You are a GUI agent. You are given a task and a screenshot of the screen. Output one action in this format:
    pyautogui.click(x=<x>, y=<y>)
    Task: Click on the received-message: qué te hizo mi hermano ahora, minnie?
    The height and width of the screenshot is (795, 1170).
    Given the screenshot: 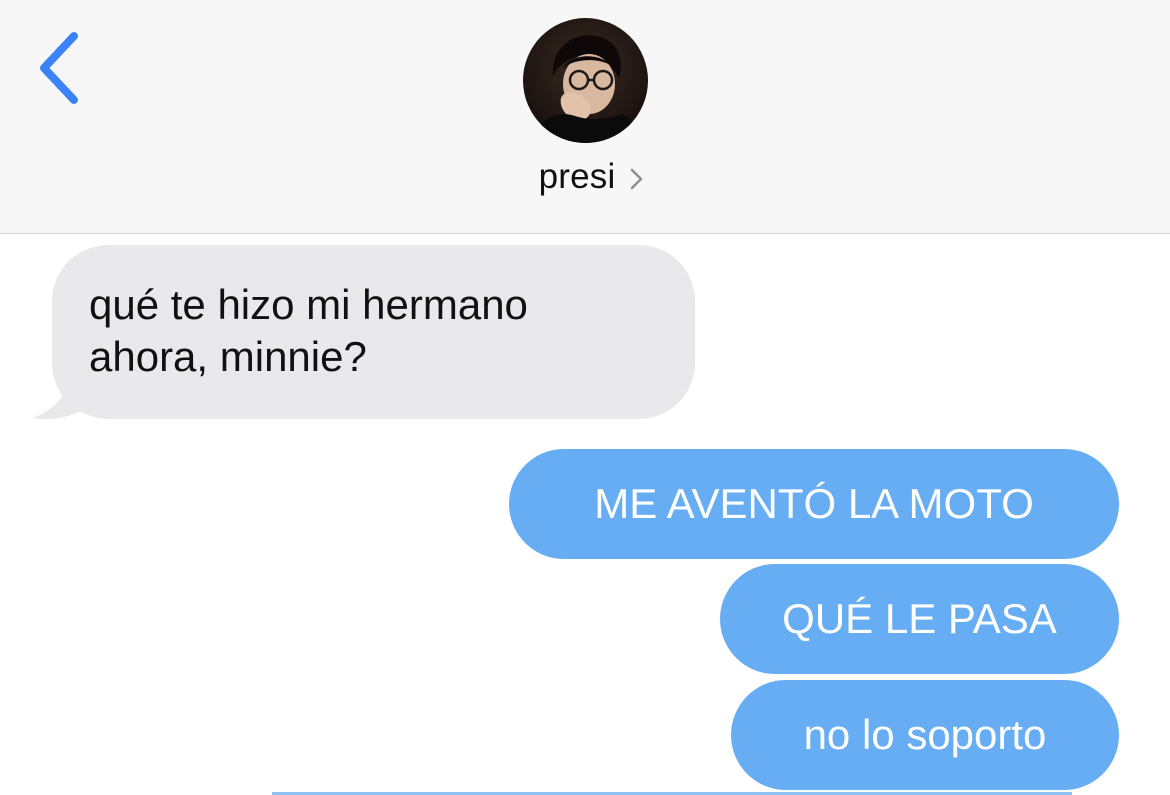 What is the action you would take?
    pyautogui.click(x=373, y=332)
    